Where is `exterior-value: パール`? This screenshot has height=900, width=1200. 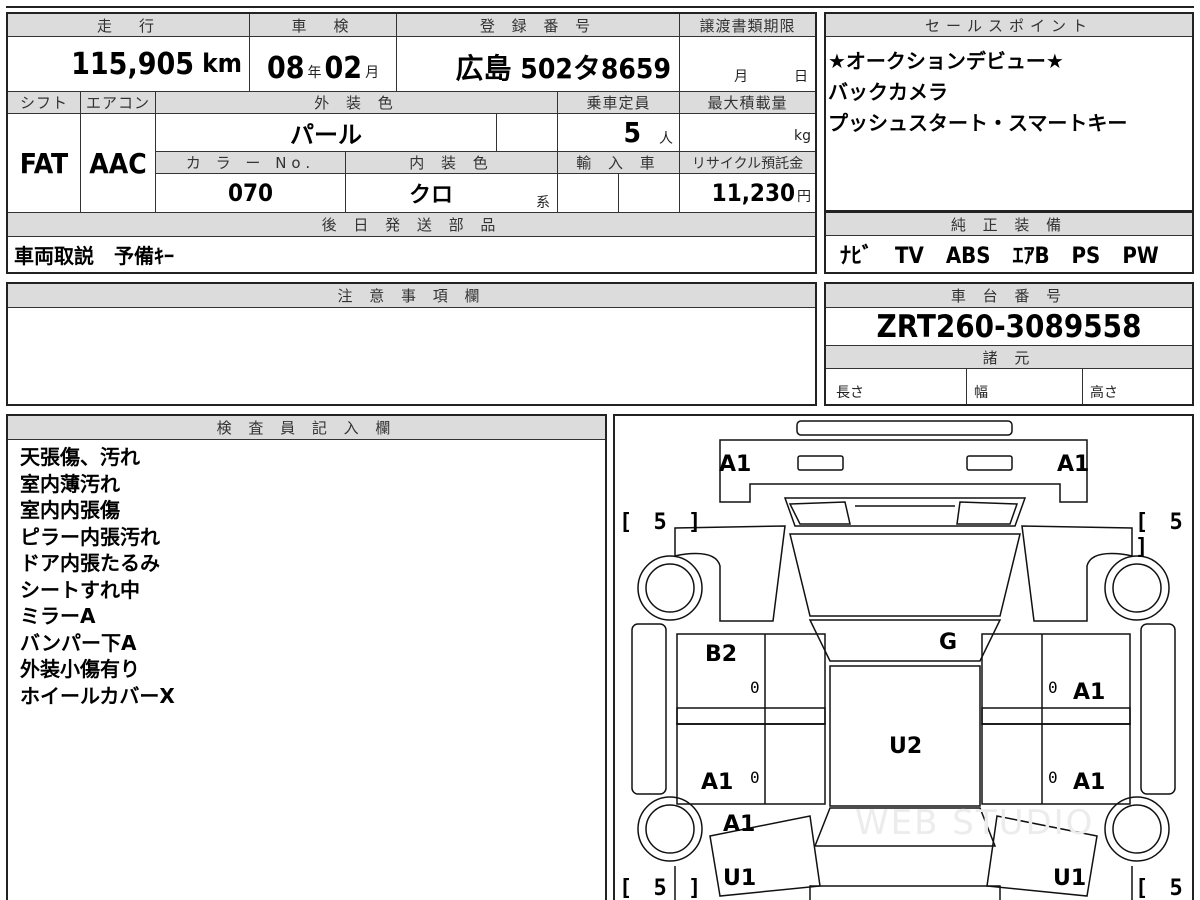
exterior-value: パール is located at coordinates (326, 135).